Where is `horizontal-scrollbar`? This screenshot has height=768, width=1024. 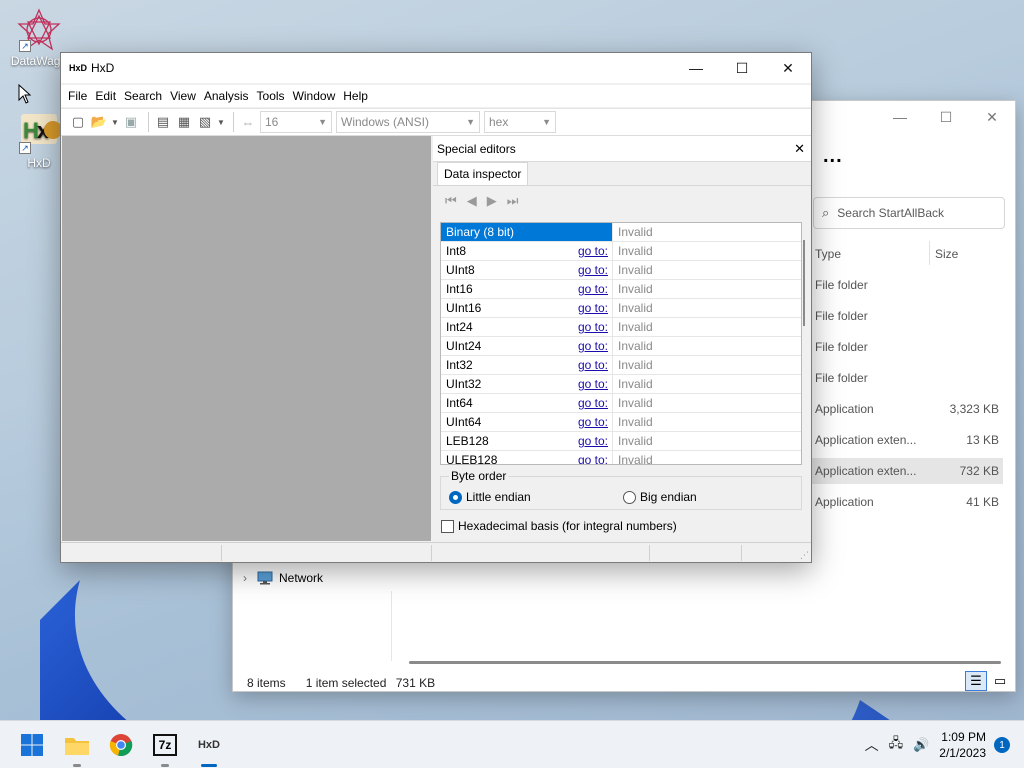 horizontal-scrollbar is located at coordinates (705, 662).